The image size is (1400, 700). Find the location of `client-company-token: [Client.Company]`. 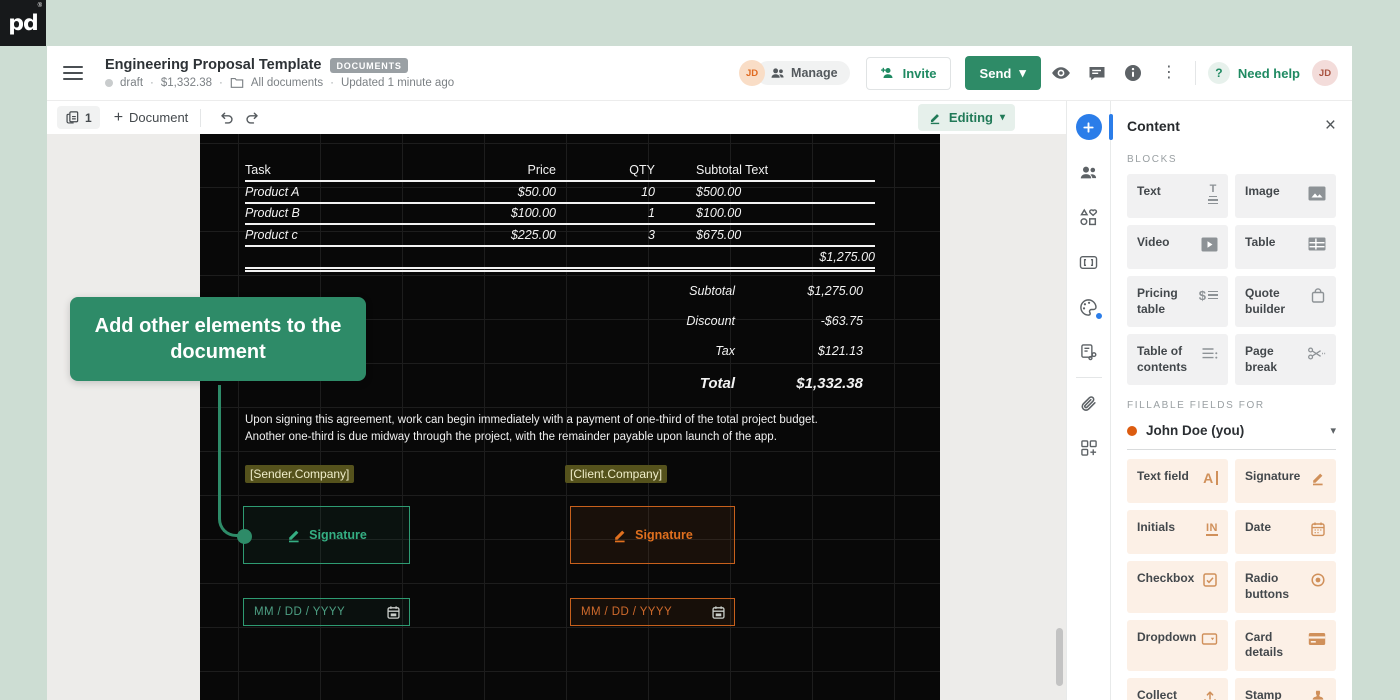

client-company-token: [Client.Company] is located at coordinates (616, 474).